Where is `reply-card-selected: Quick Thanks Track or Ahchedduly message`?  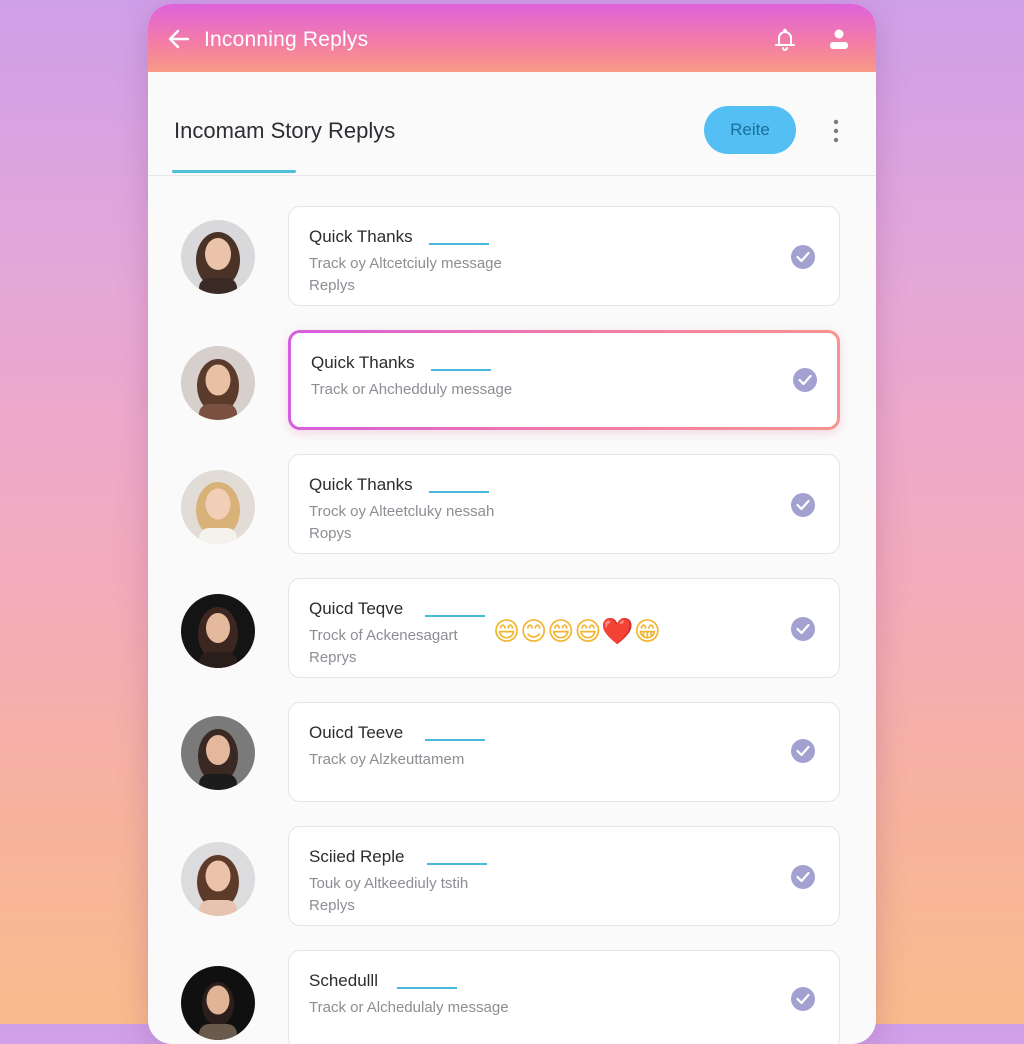 reply-card-selected: Quick Thanks Track or Ahchedduly message is located at coordinates (564, 380).